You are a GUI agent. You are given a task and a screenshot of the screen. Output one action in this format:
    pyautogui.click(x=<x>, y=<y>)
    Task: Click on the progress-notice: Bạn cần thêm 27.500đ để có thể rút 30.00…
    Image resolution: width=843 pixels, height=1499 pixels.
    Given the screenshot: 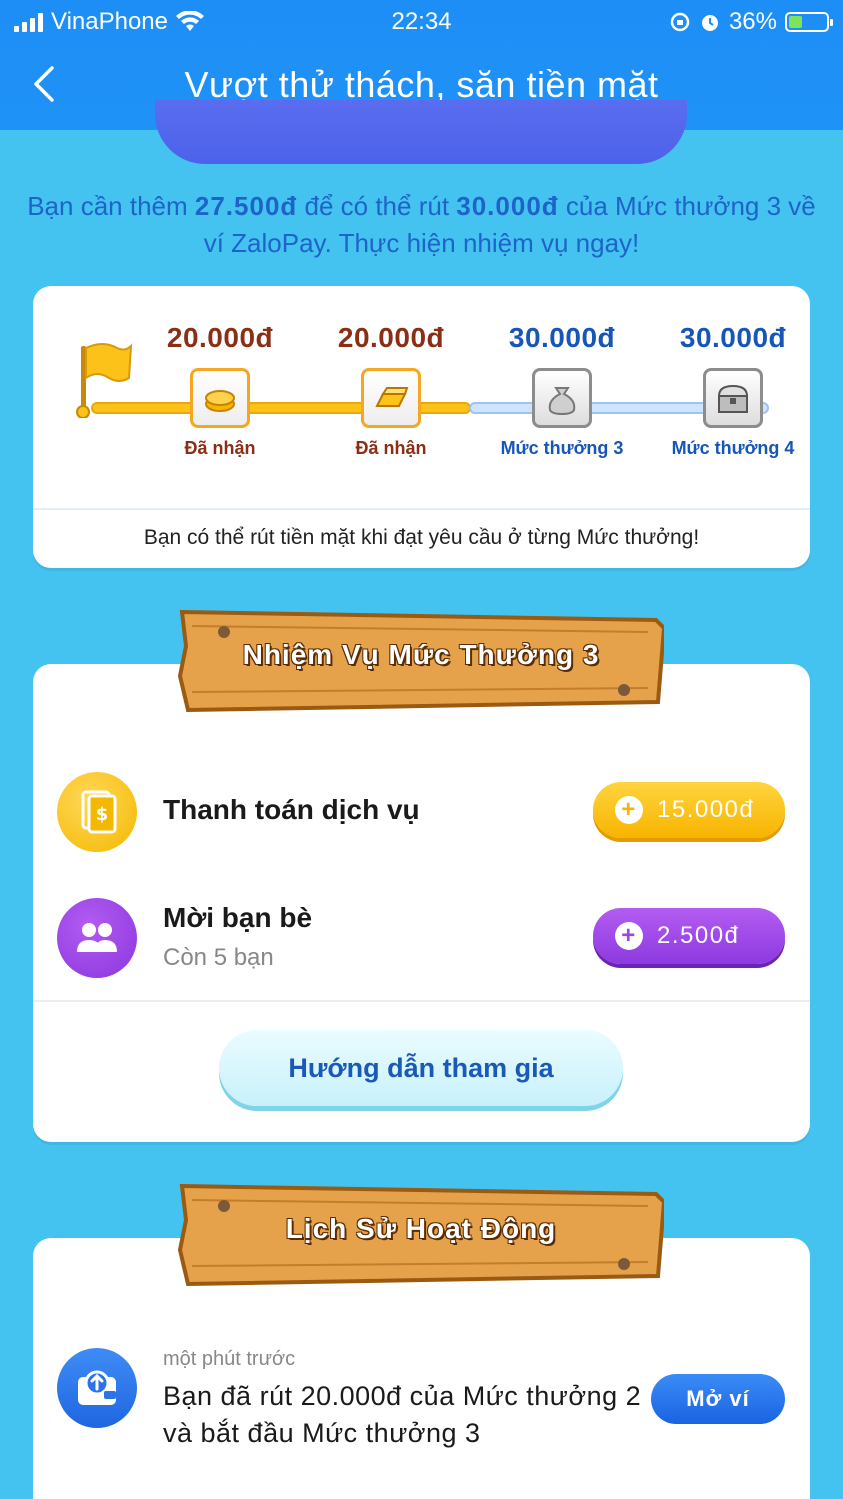 What is the action you would take?
    pyautogui.click(x=421, y=225)
    